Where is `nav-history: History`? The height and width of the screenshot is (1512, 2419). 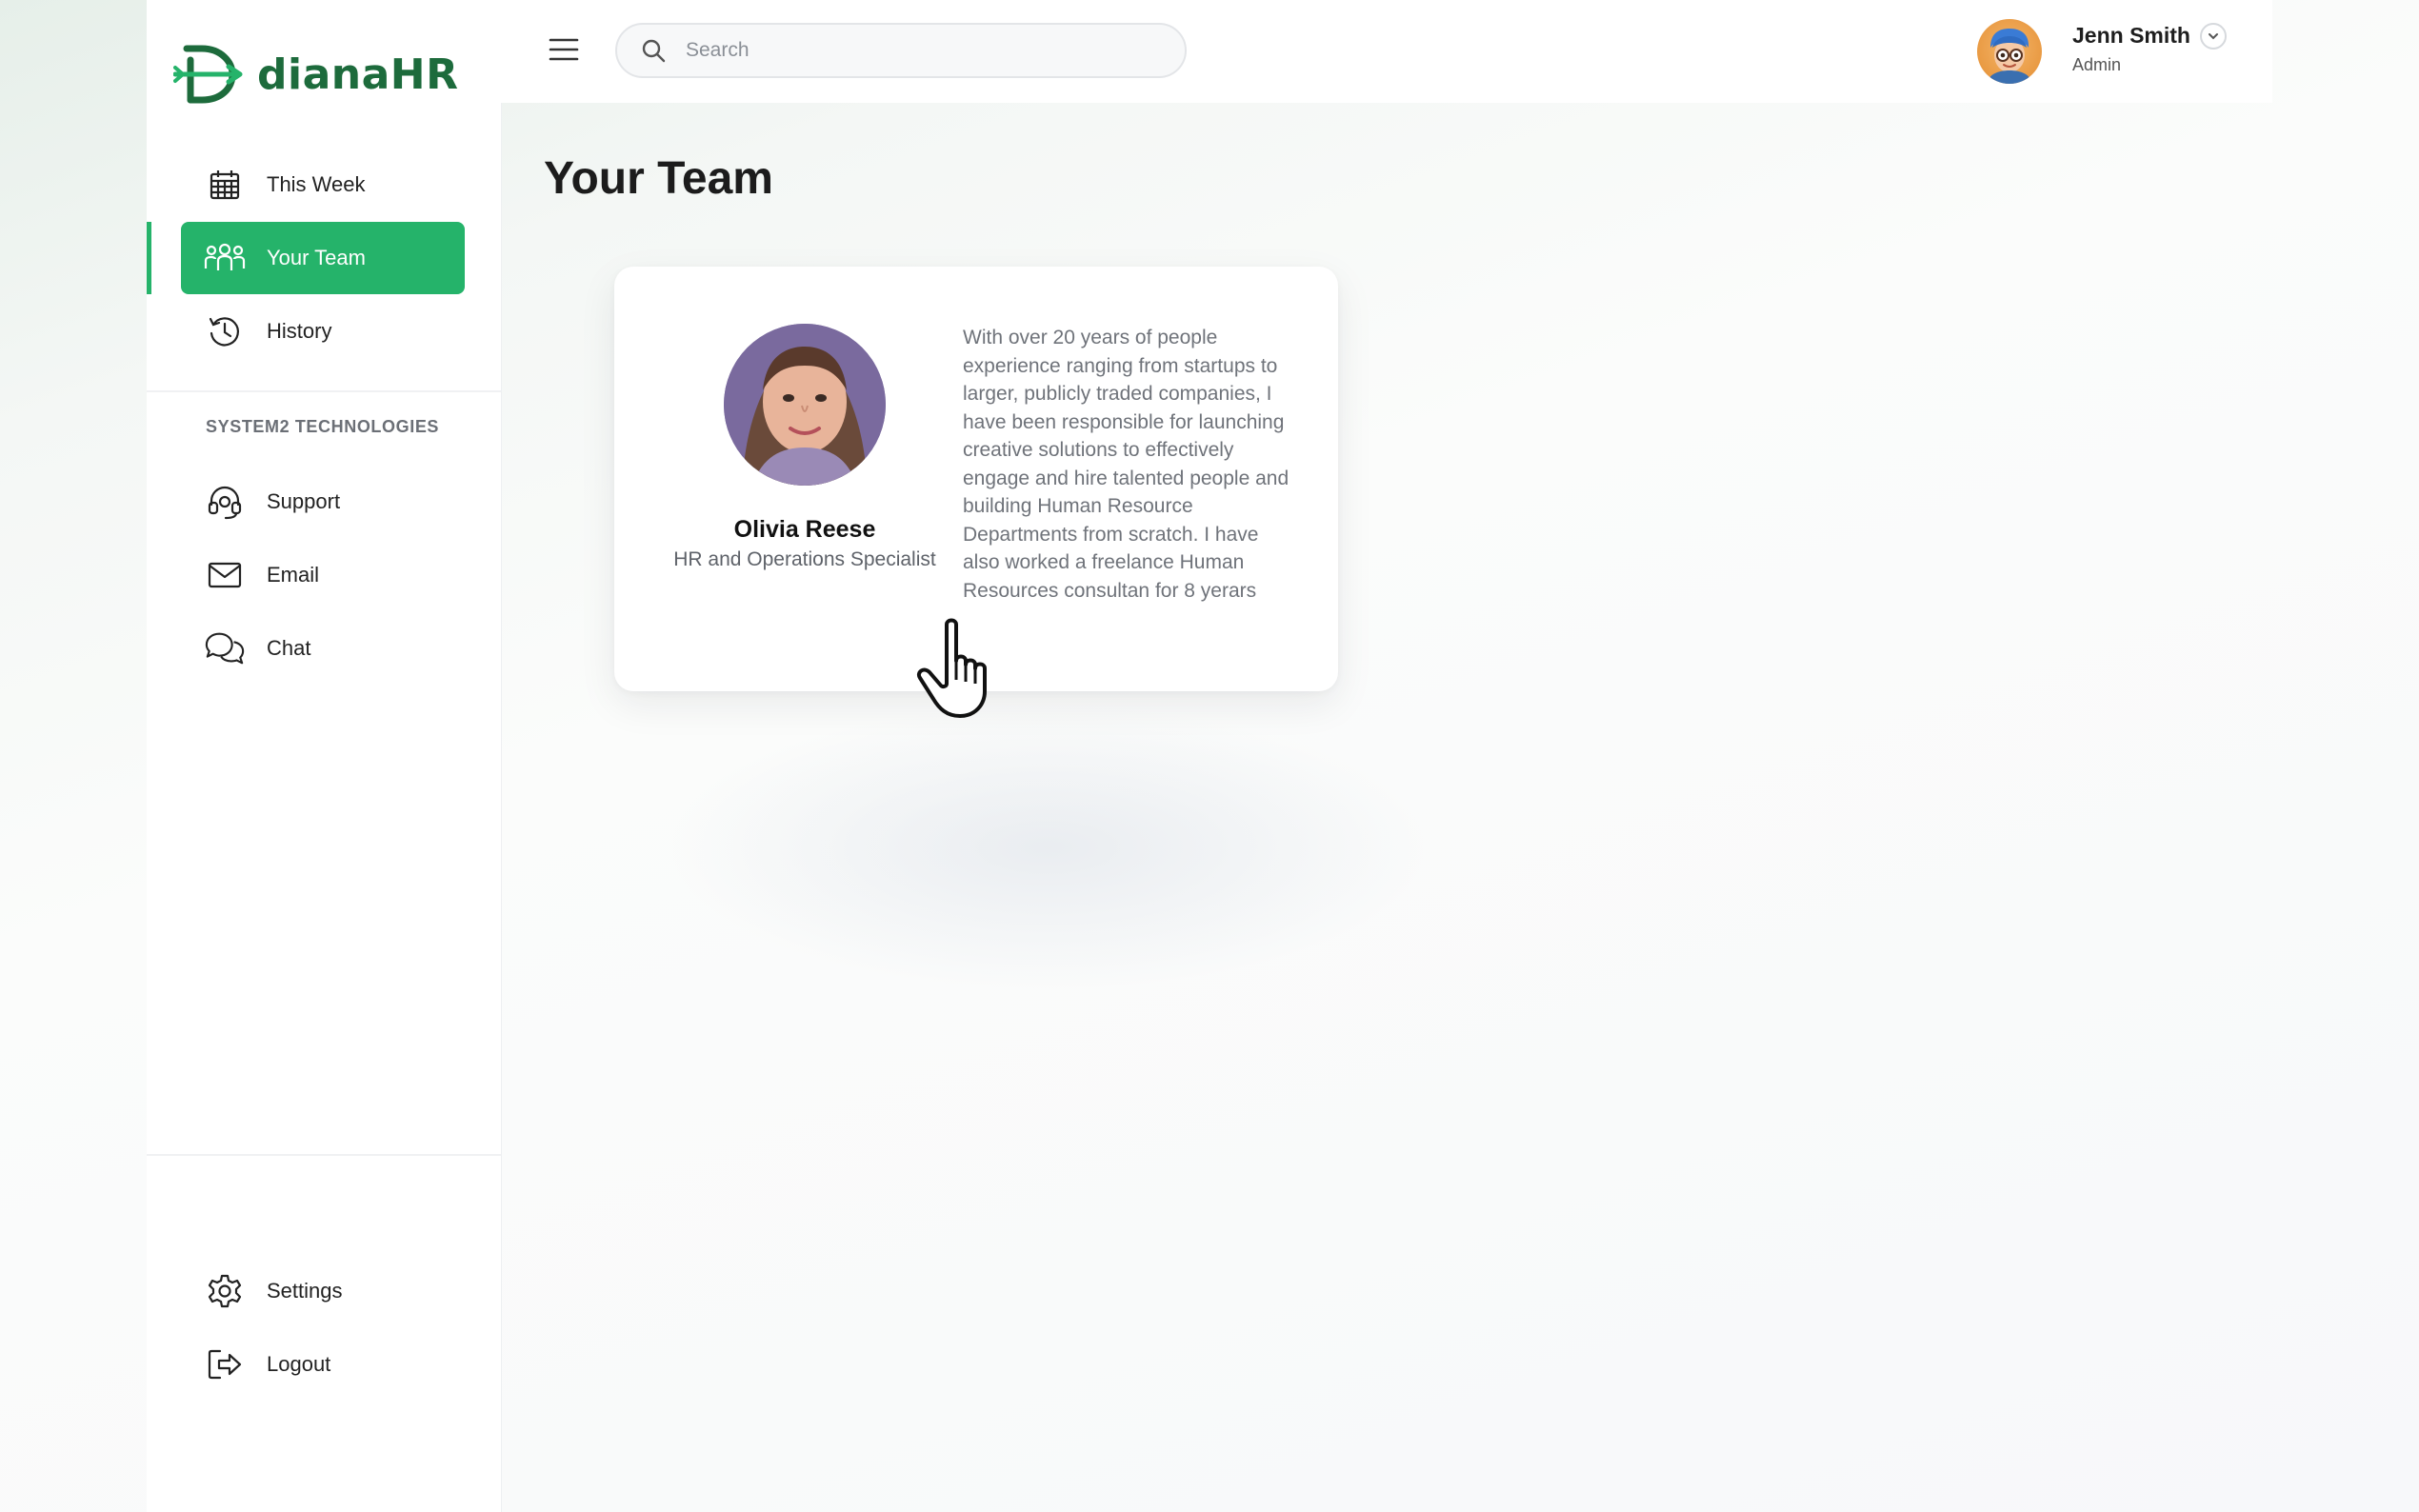
nav-history: History is located at coordinates (323, 331).